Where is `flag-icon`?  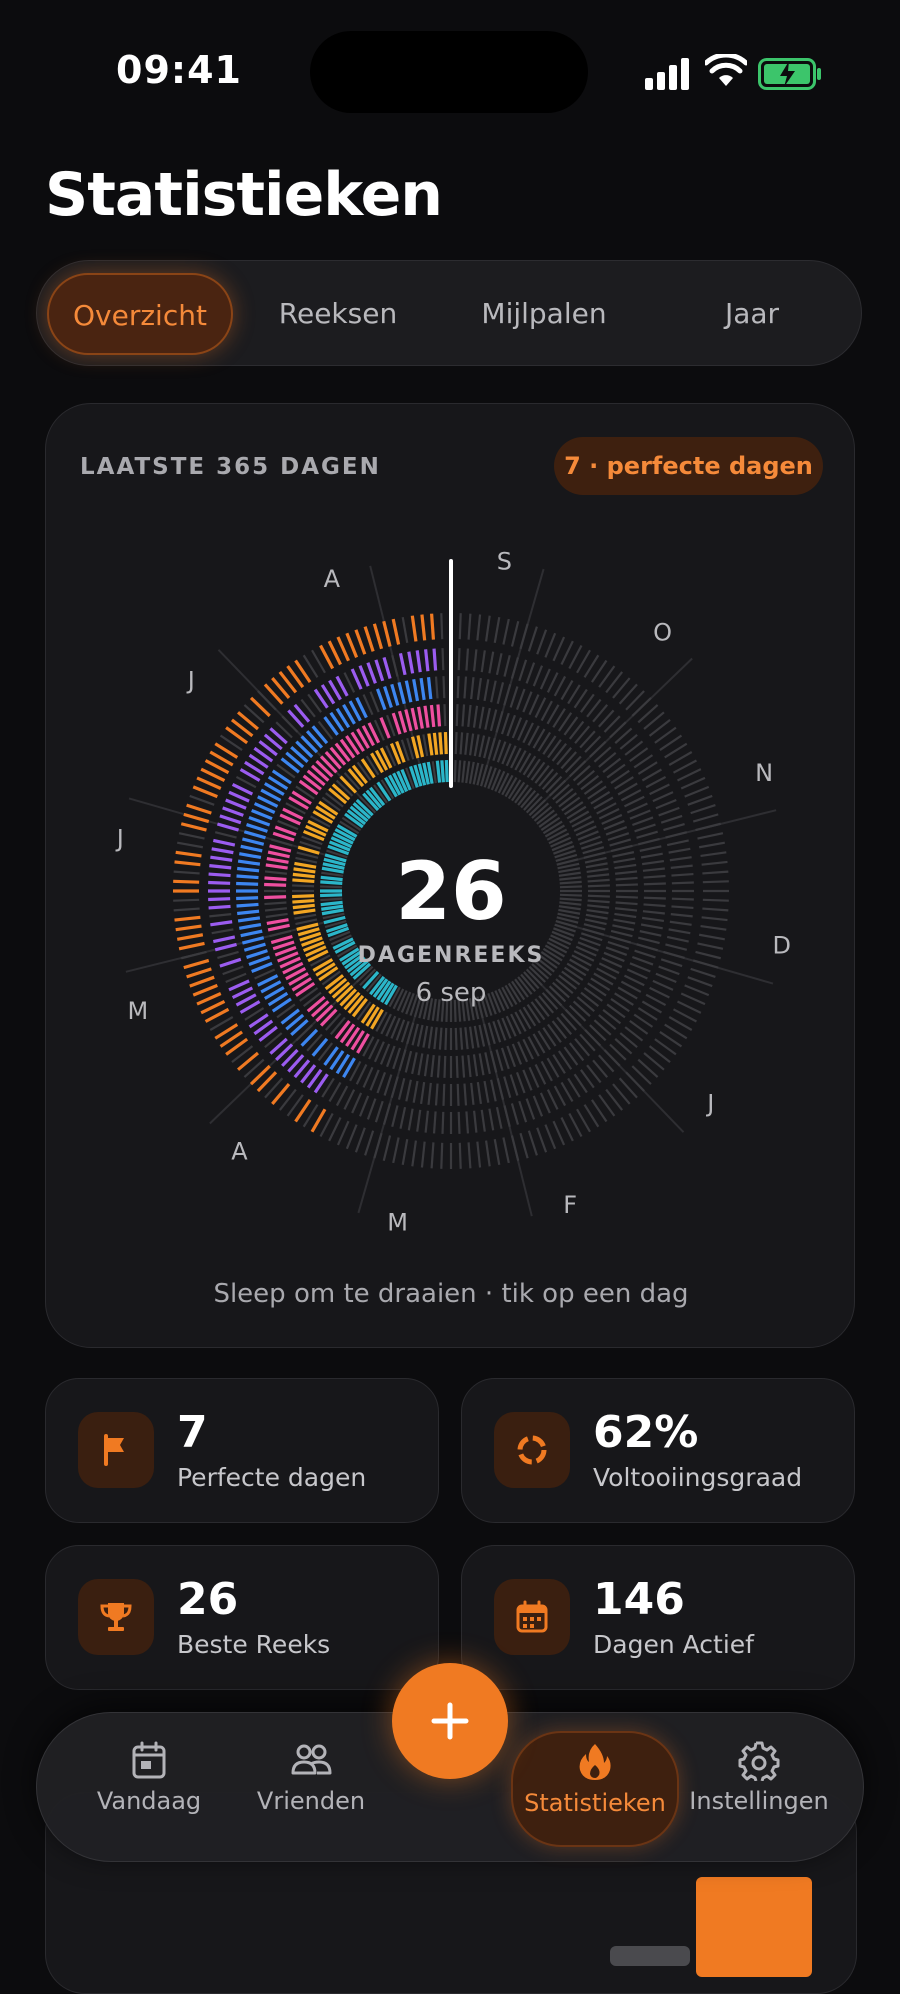
flag-icon is located at coordinates (116, 1450).